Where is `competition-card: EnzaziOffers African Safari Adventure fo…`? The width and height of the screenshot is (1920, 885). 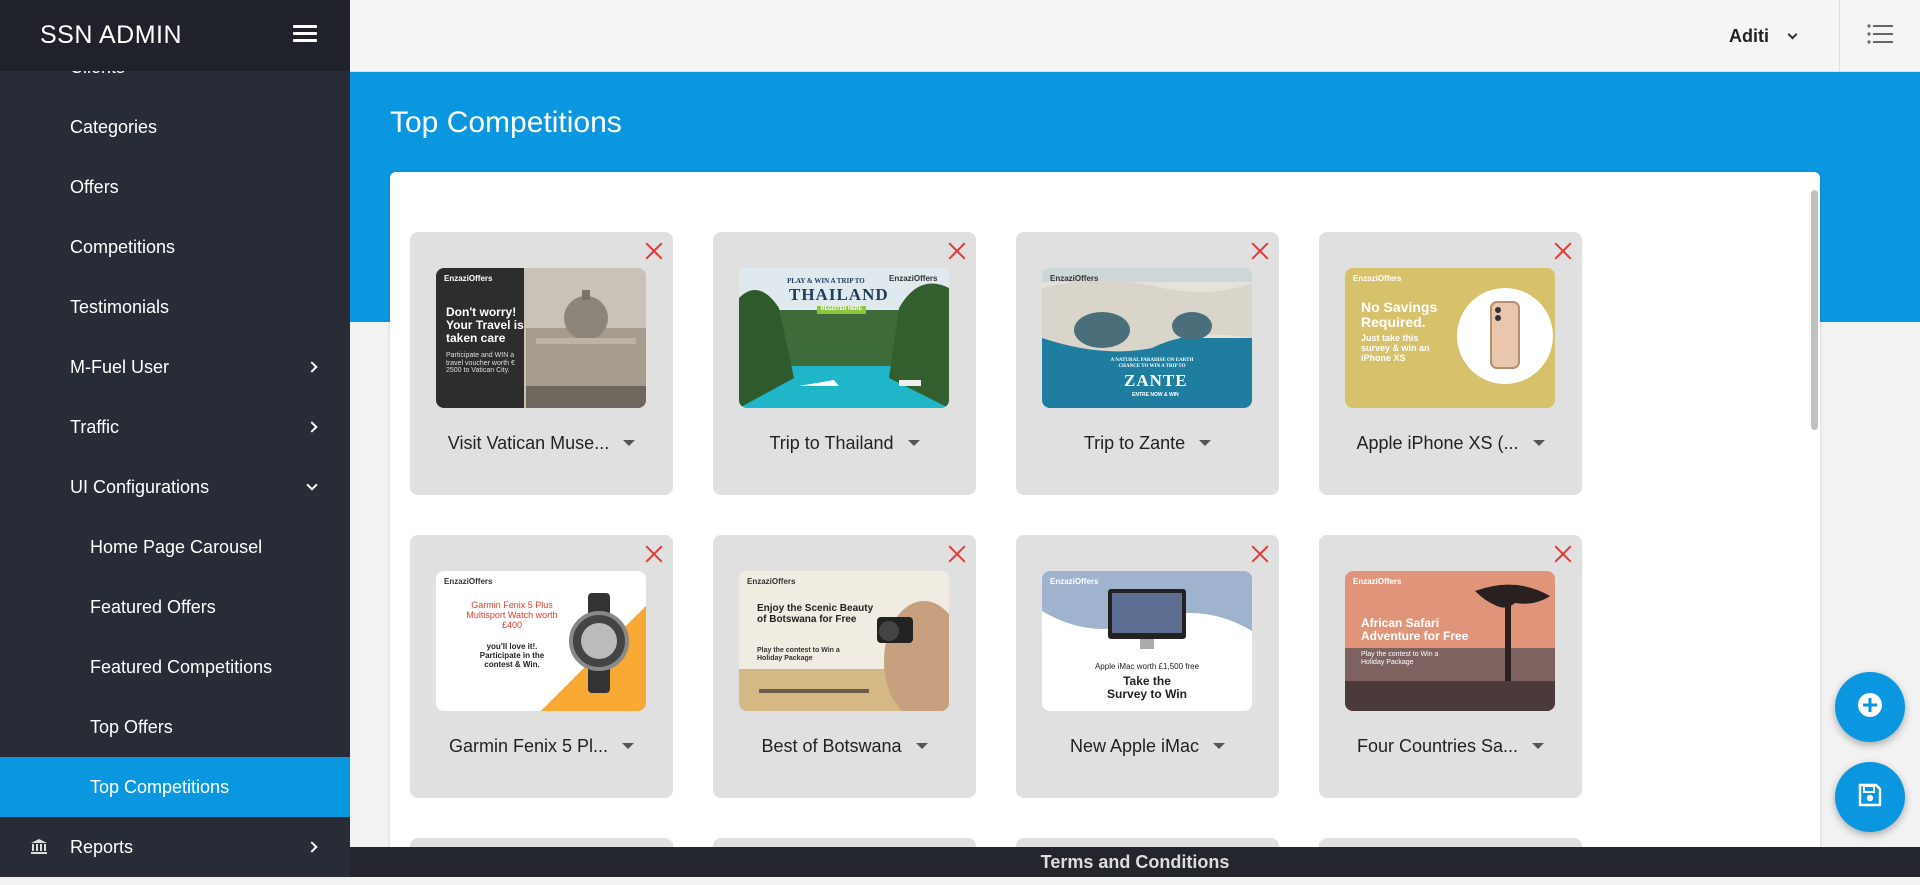
competition-card: EnzaziOffers African Safari Adventure fo… is located at coordinates (1450, 666).